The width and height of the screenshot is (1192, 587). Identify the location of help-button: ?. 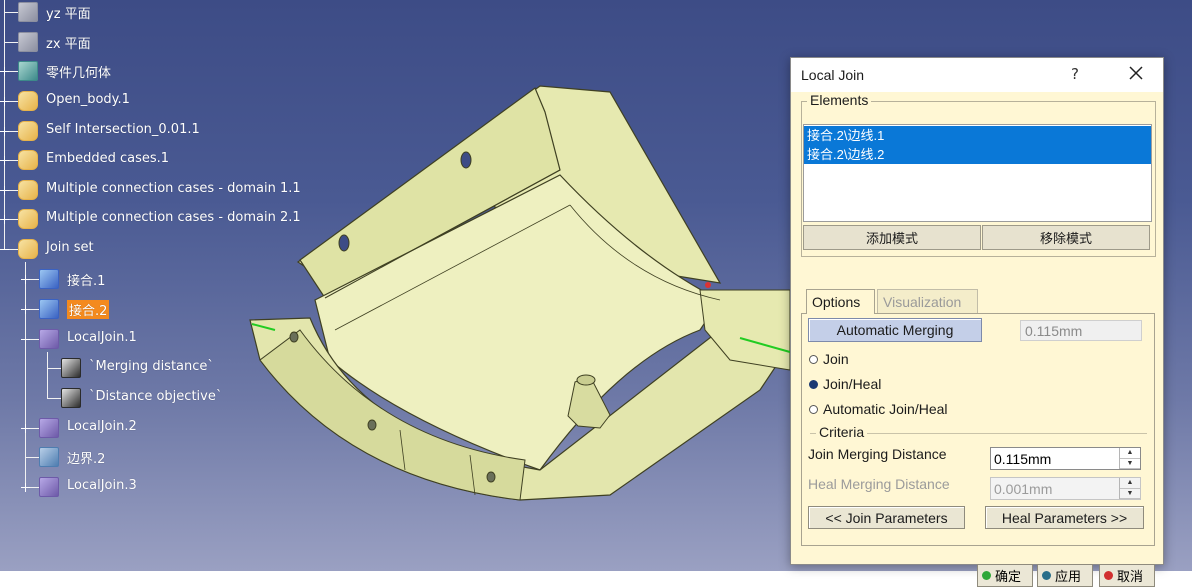
(1075, 74).